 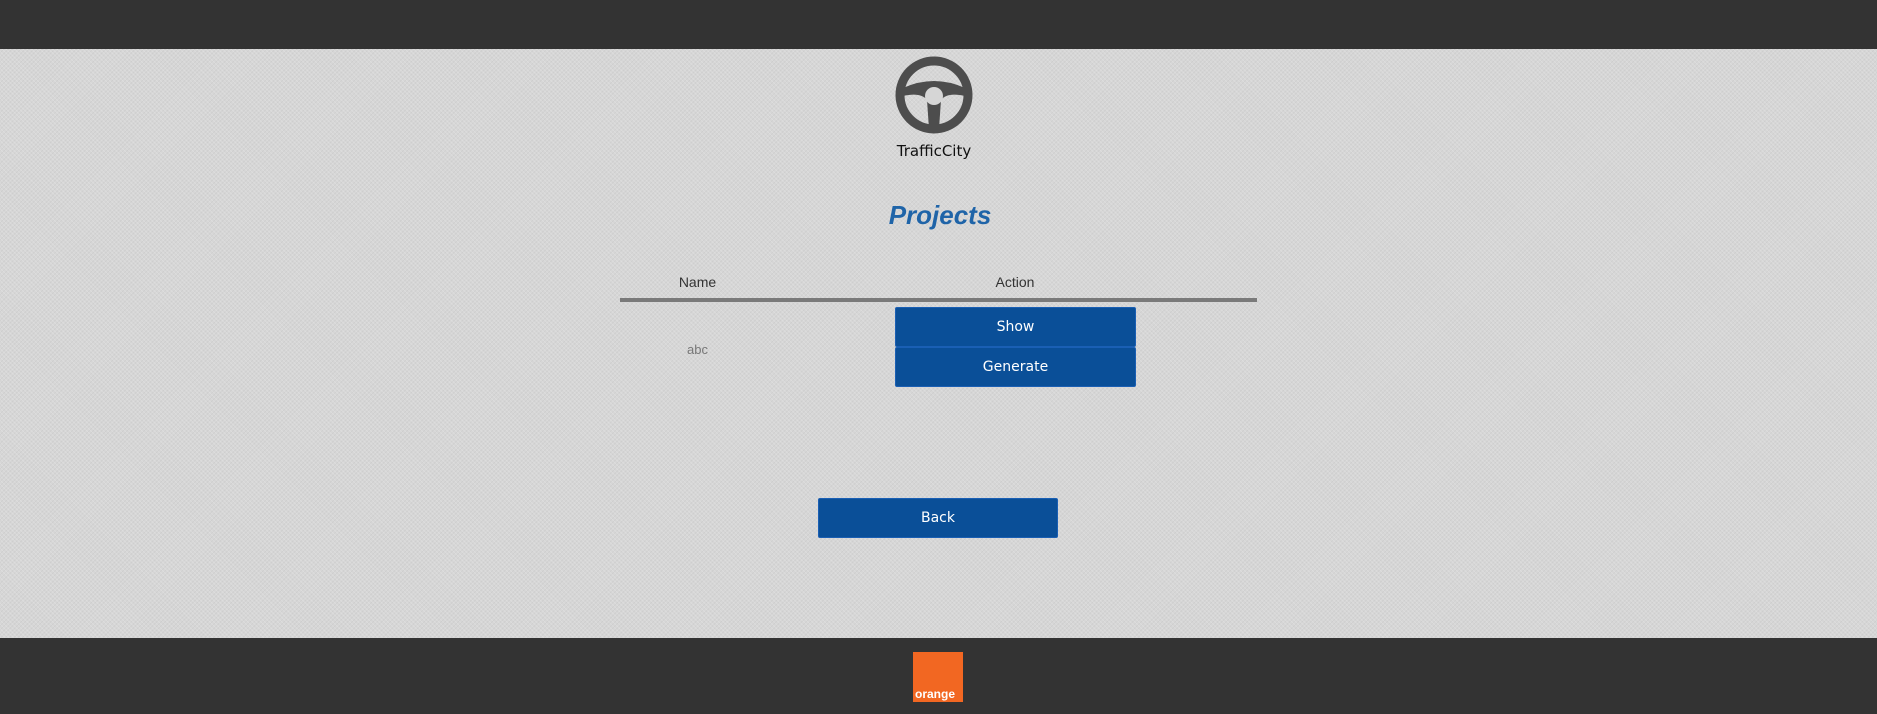 I want to click on brand-name: TrafficCity, so click(x=934, y=151).